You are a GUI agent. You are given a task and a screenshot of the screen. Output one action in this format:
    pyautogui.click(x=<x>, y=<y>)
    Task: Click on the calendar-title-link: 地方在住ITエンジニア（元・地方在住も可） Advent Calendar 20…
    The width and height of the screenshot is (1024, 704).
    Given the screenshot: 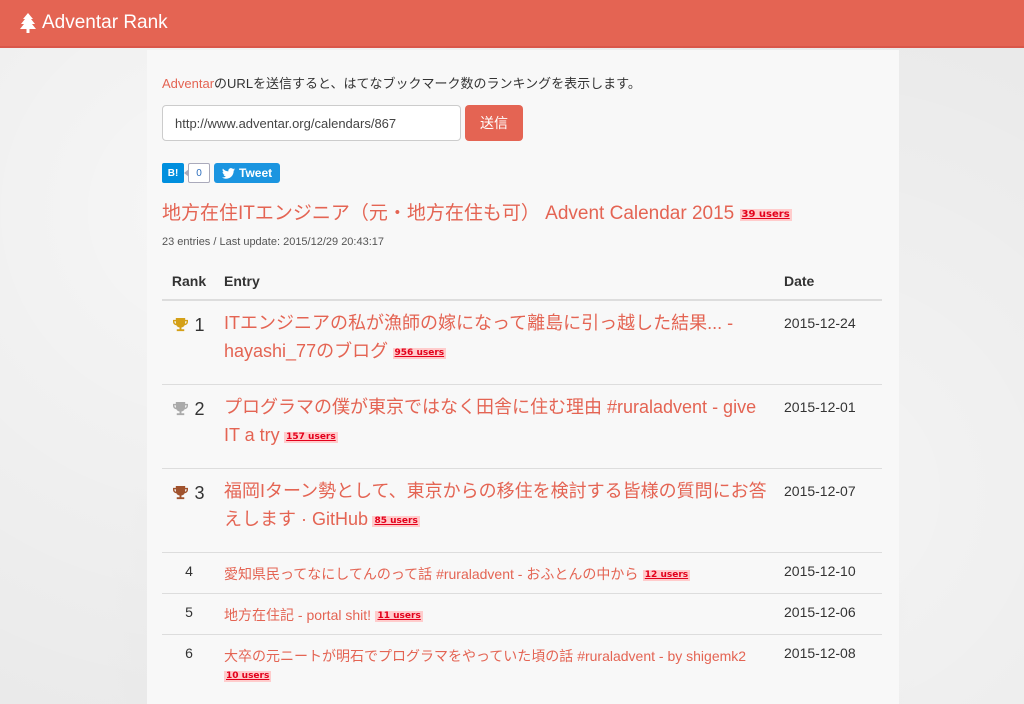 What is the action you would take?
    pyautogui.click(x=448, y=213)
    